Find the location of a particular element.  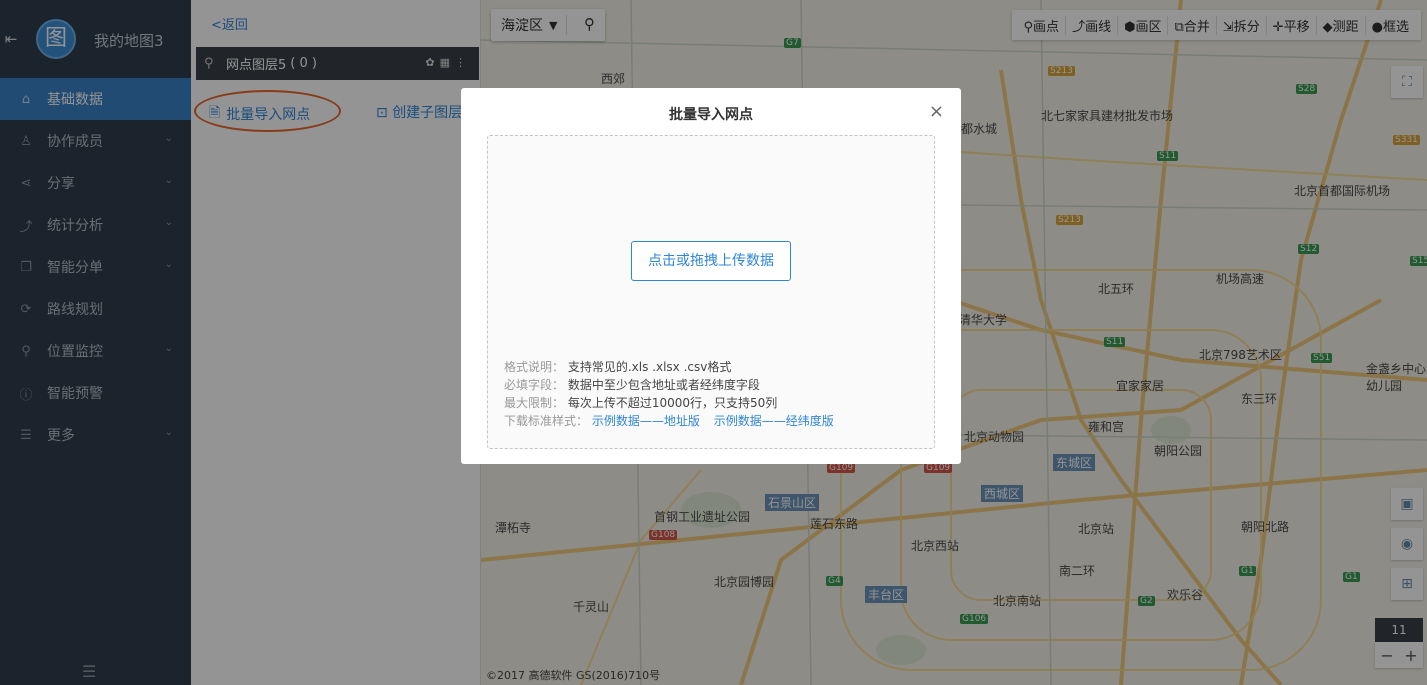

limit-value: 每次上传不超过10000行，只支持50列 is located at coordinates (672, 403).